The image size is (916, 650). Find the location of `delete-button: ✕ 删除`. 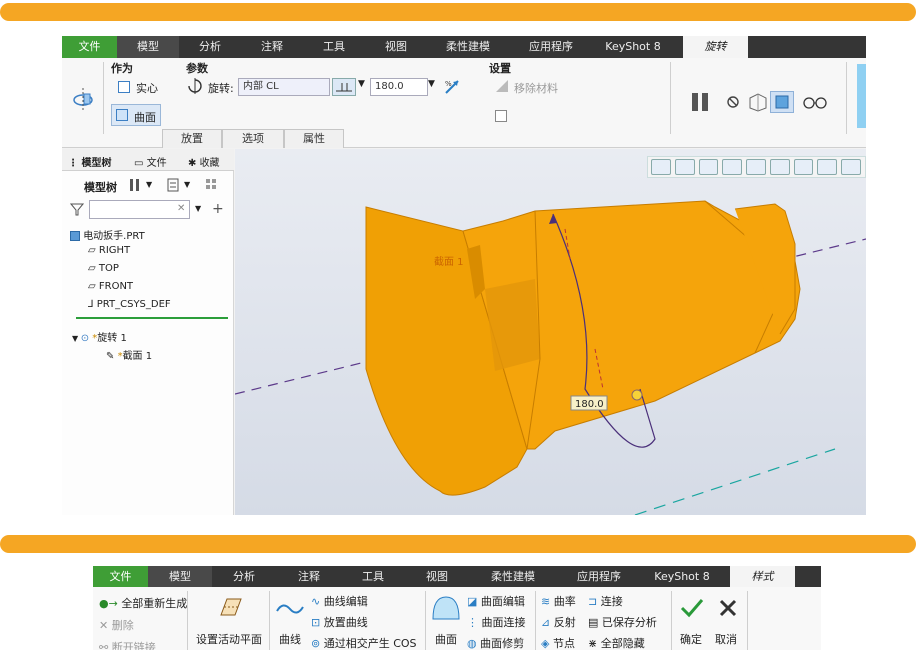

delete-button: ✕ 删除 is located at coordinates (116, 625).